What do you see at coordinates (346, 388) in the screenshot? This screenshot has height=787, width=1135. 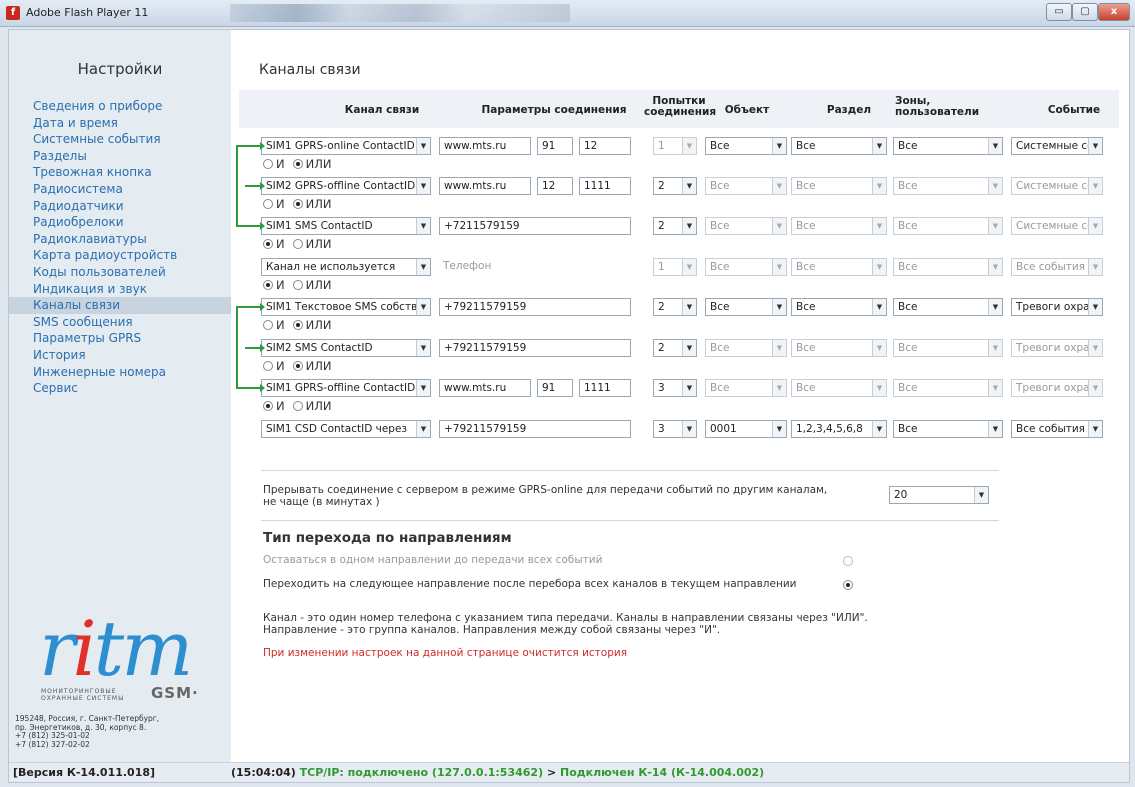 I see `channel-type-select: SIM1 GPRS-offline ContactID ▼` at bounding box center [346, 388].